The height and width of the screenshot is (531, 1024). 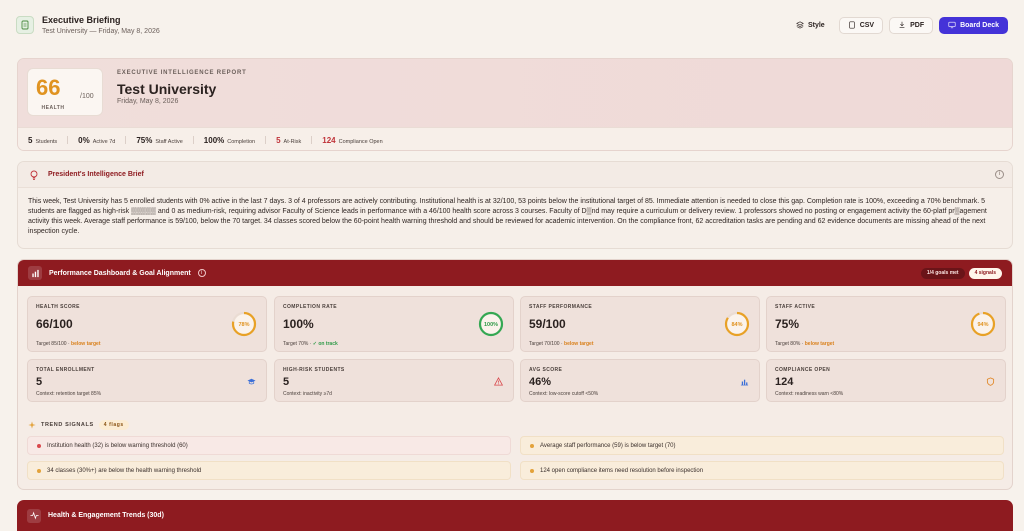 I want to click on trend-signals-label: TREND SIGNALS, so click(x=67, y=425).